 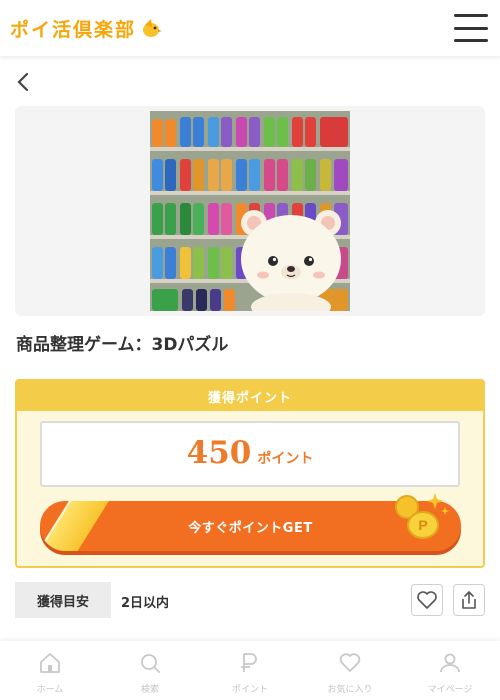 I want to click on share-button, so click(x=469, y=600).